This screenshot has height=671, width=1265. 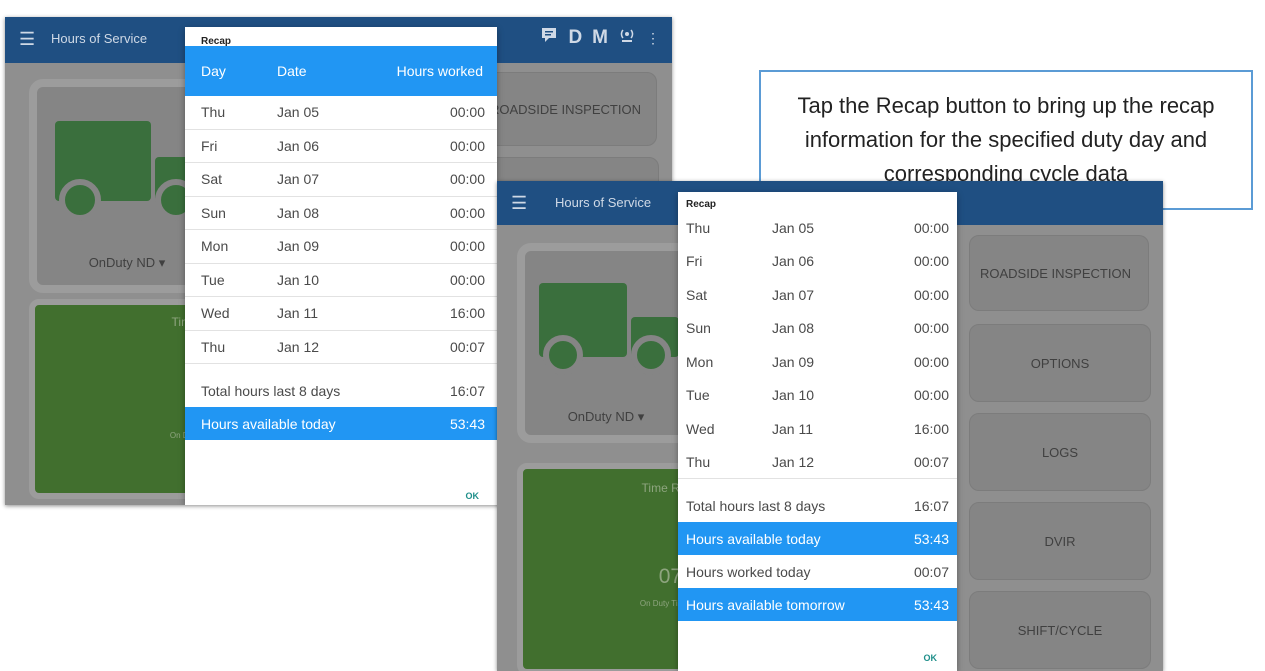 I want to click on options-button: OPTIONS, so click(x=1060, y=363).